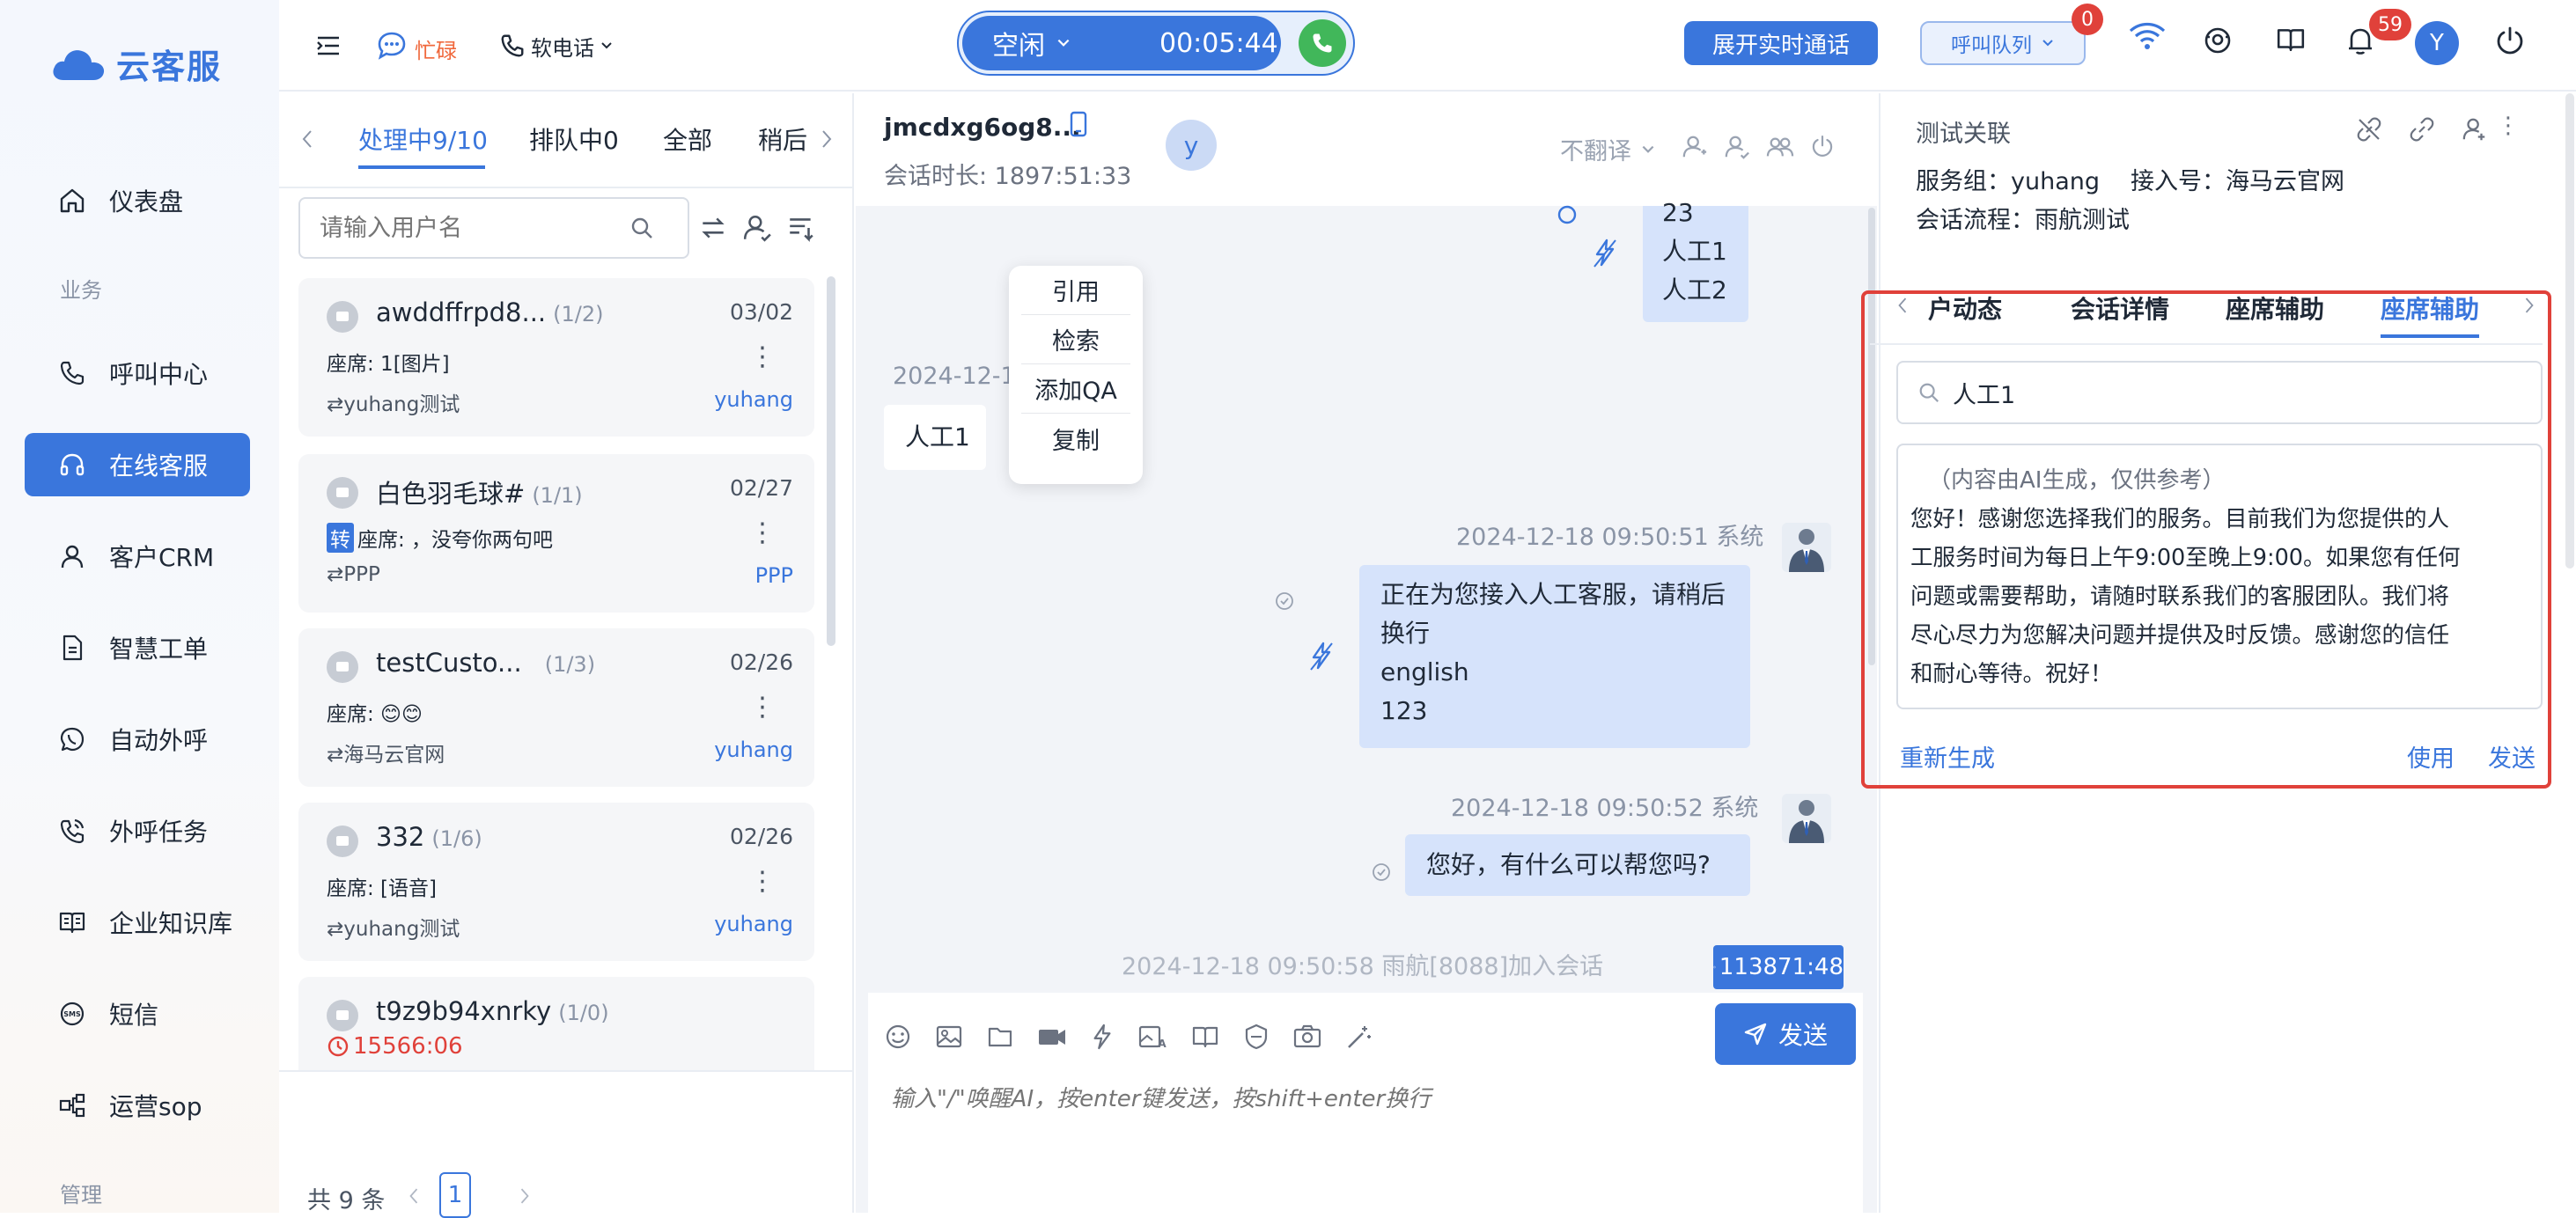 The image size is (2576, 1218). I want to click on emoji-icon, so click(898, 1037).